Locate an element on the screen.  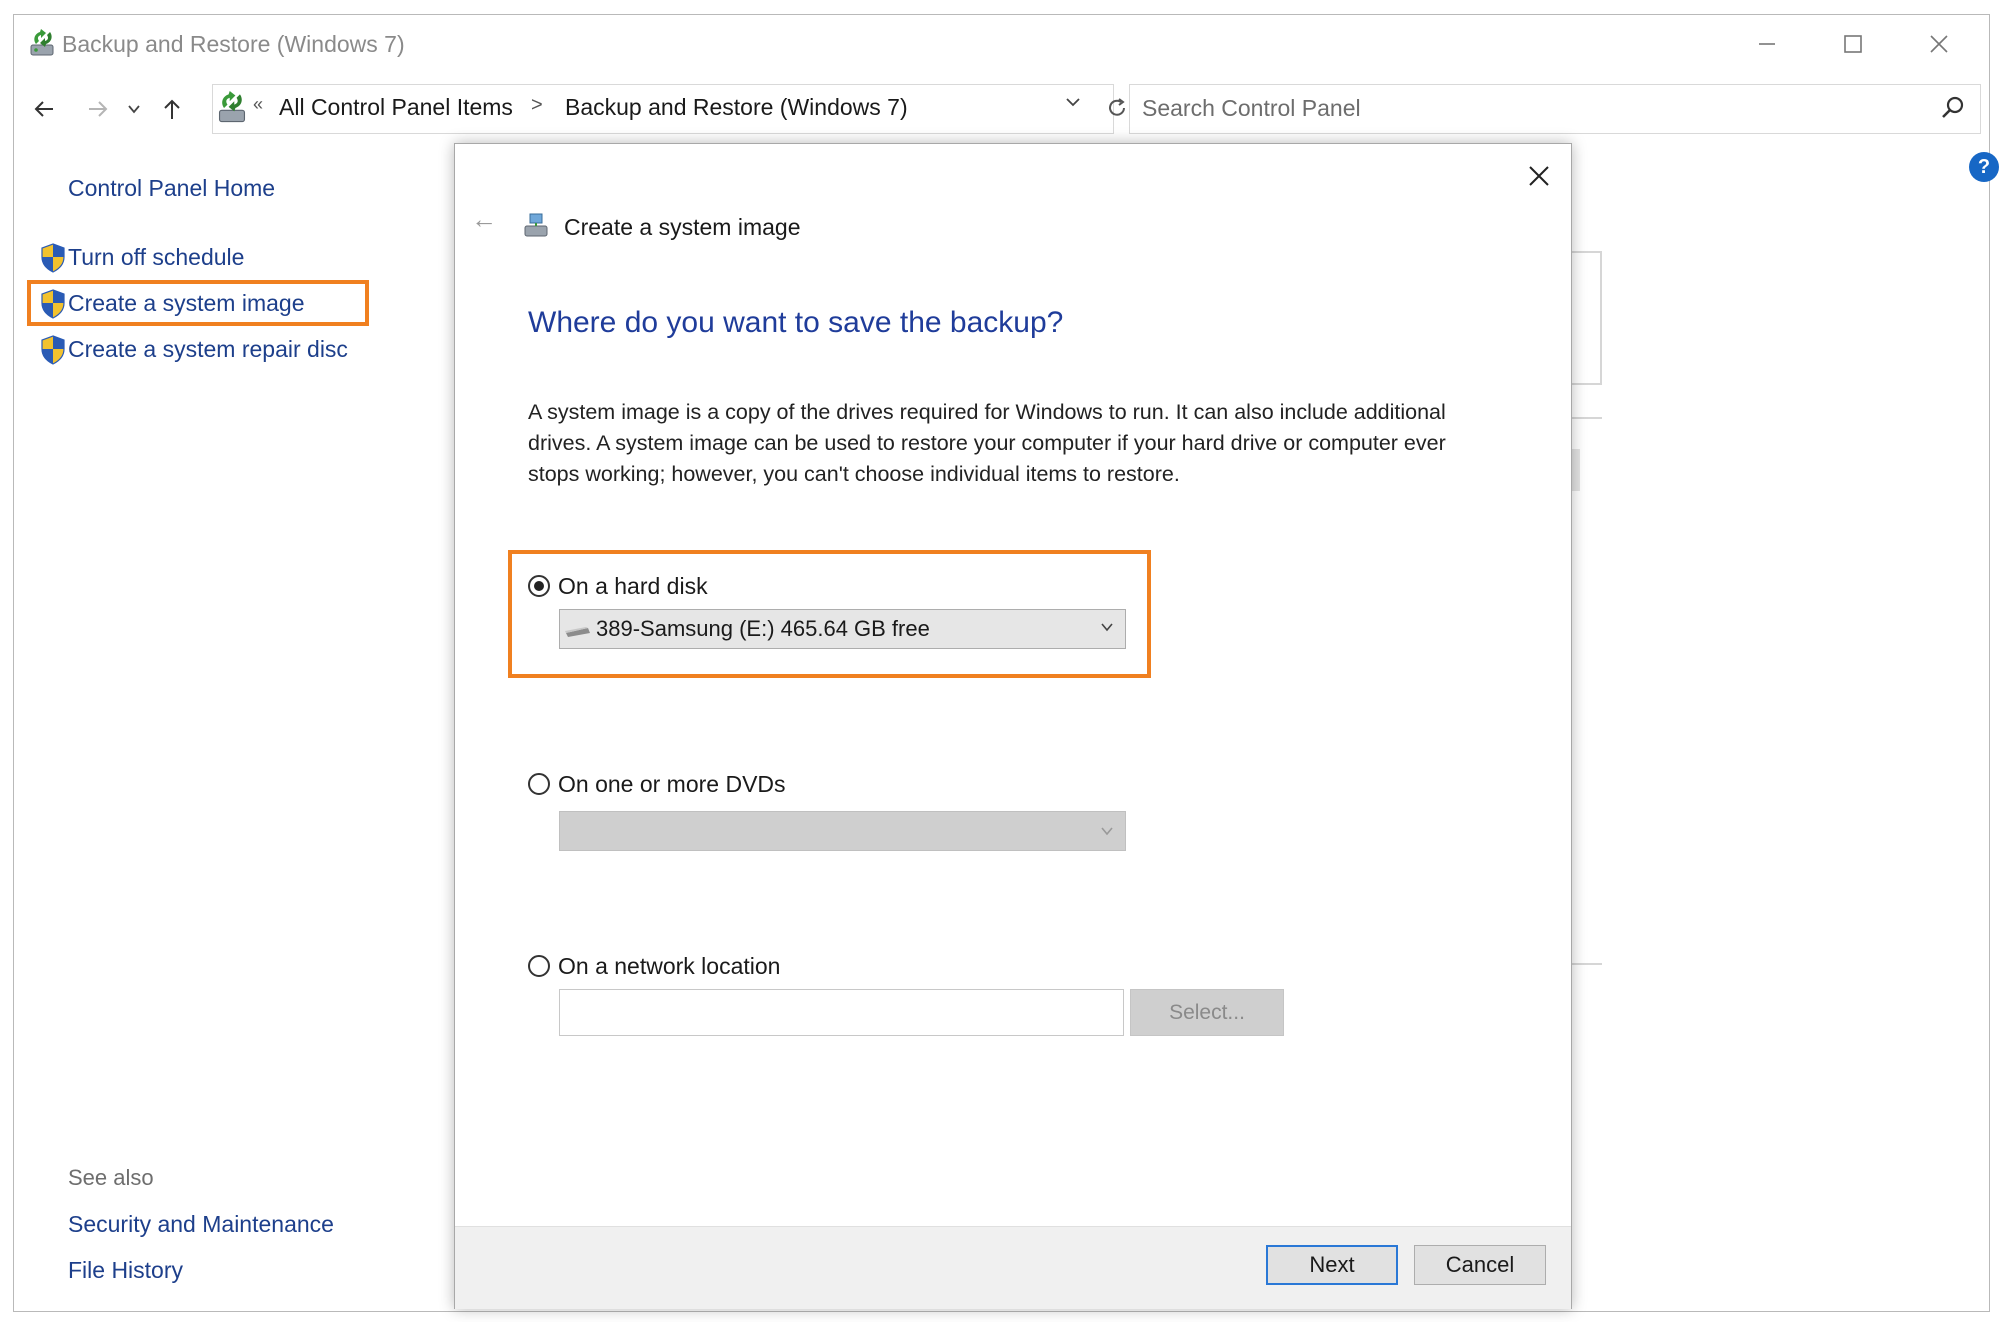
dvd-select is located at coordinates (842, 831).